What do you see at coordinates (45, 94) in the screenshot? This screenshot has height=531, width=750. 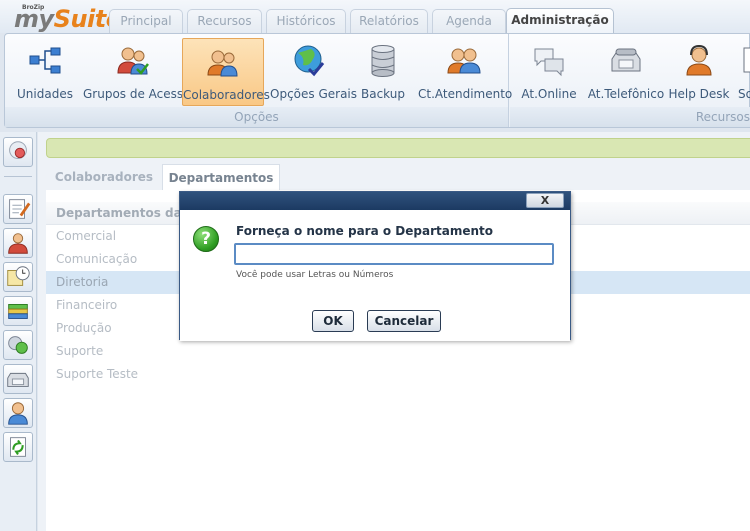 I see `unidades-label: Unidades` at bounding box center [45, 94].